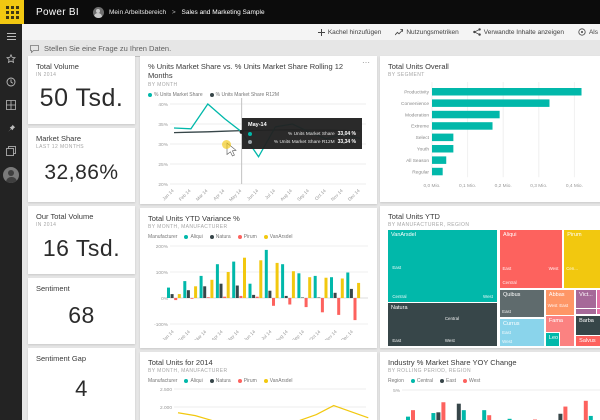 The image size is (600, 420). I want to click on svg-text: Jan 14, so click(168, 195).